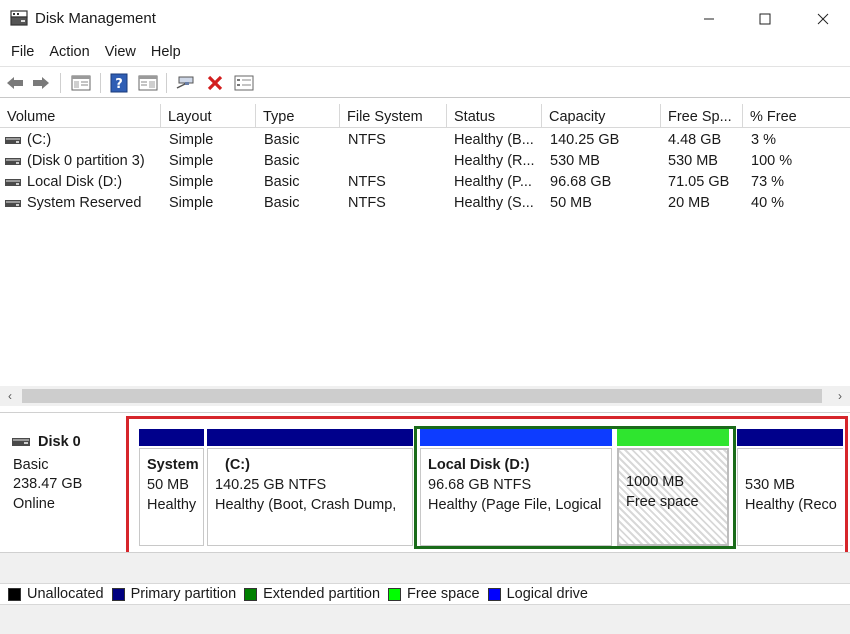  Describe the element at coordinates (840, 396) in the screenshot. I see `scroll-right-button: ›` at that location.